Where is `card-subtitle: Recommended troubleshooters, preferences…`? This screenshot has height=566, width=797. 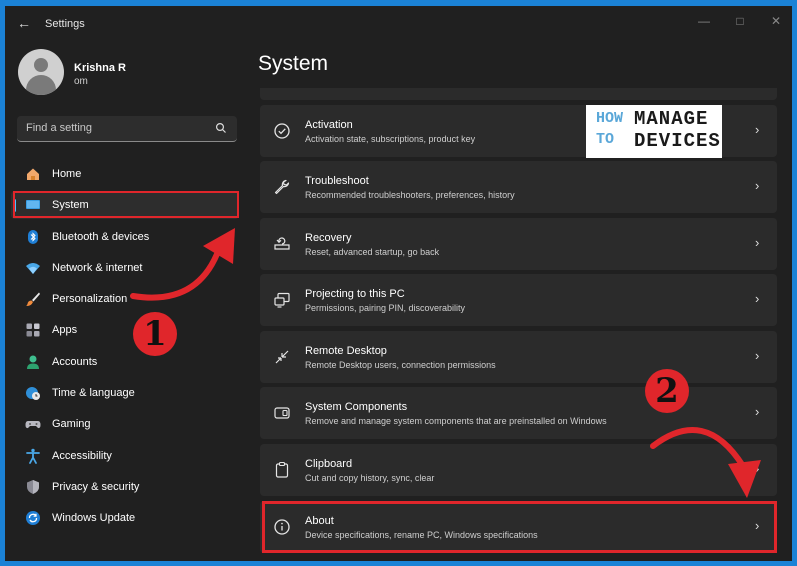
card-subtitle: Recommended troubleshooters, preferences… is located at coordinates (410, 195).